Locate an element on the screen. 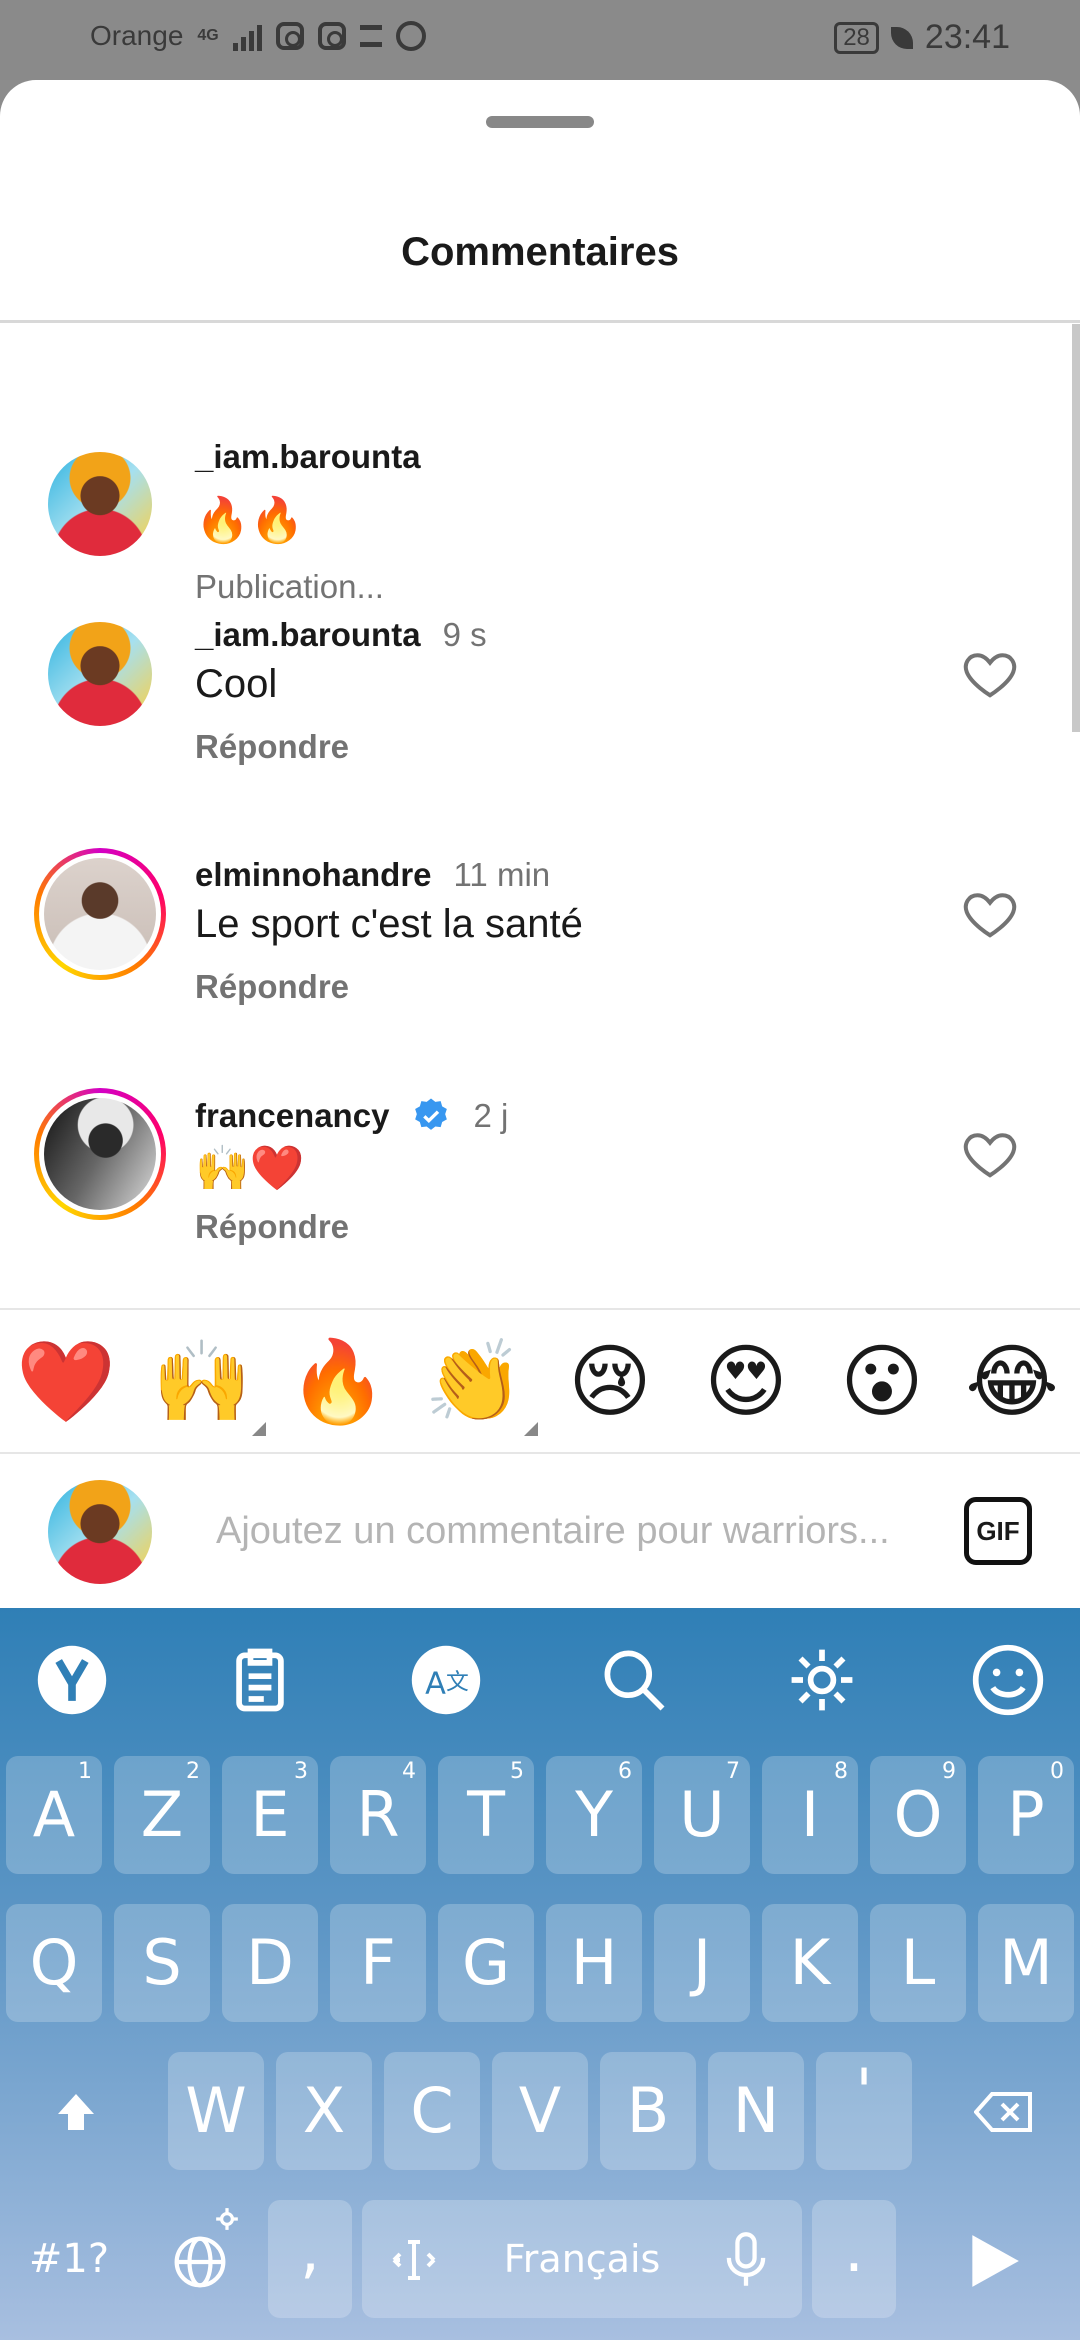 The width and height of the screenshot is (1080, 2340). key-y: Y6 is located at coordinates (594, 1815).